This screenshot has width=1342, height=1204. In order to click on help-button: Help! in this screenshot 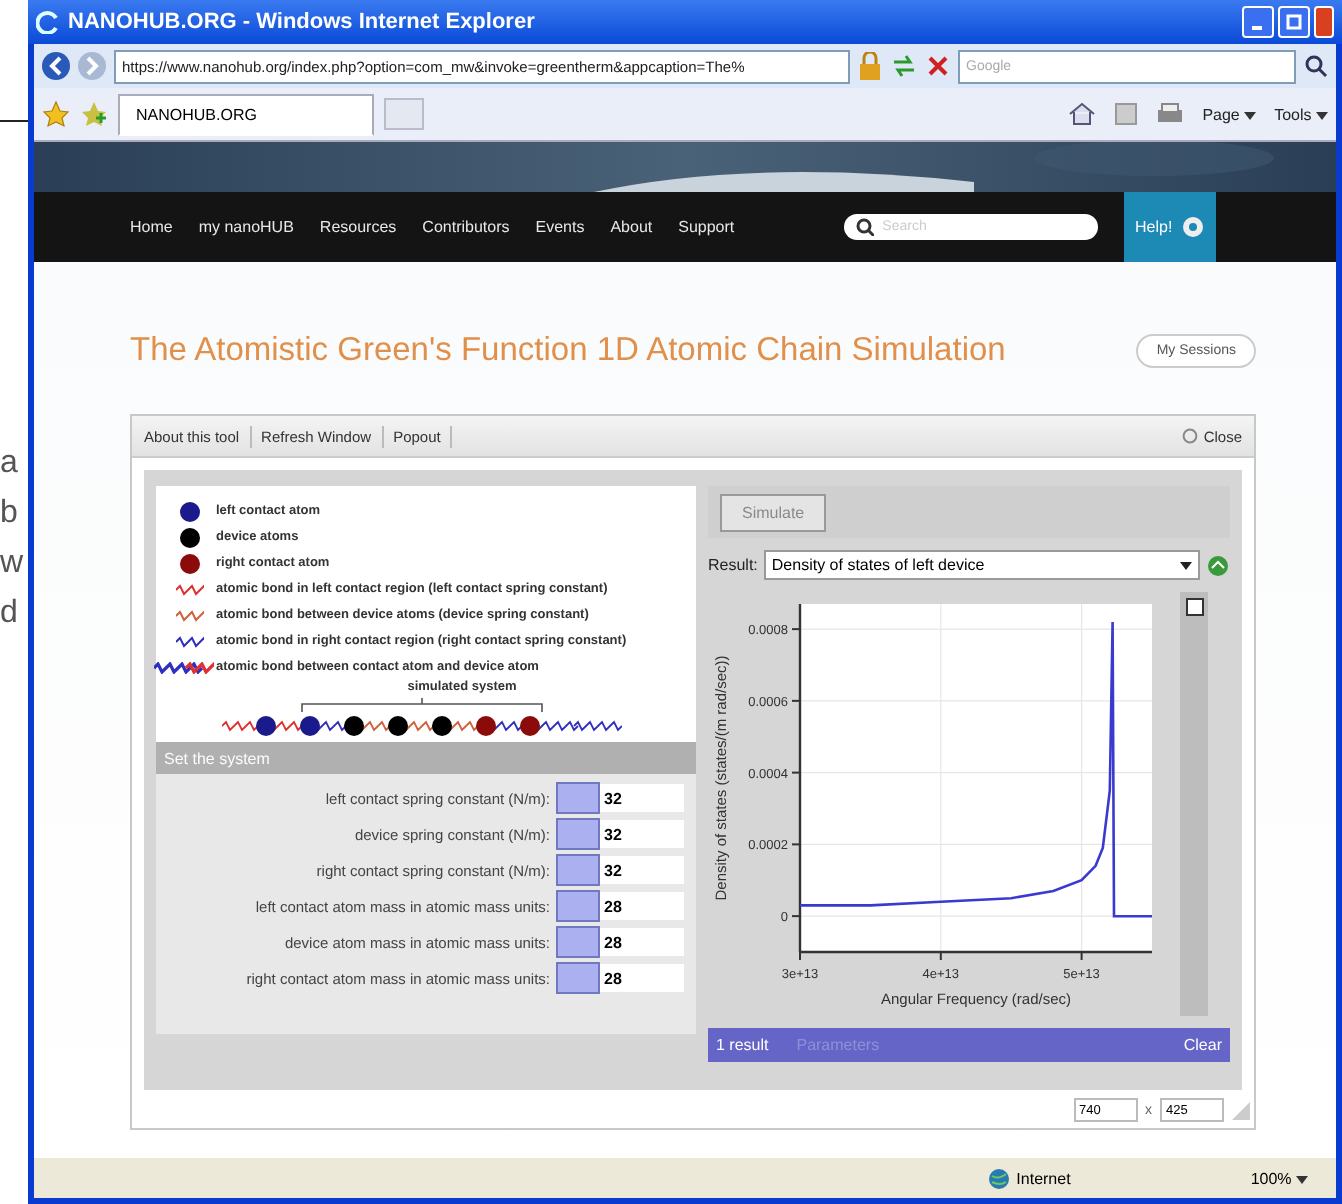, I will do `click(1169, 227)`.